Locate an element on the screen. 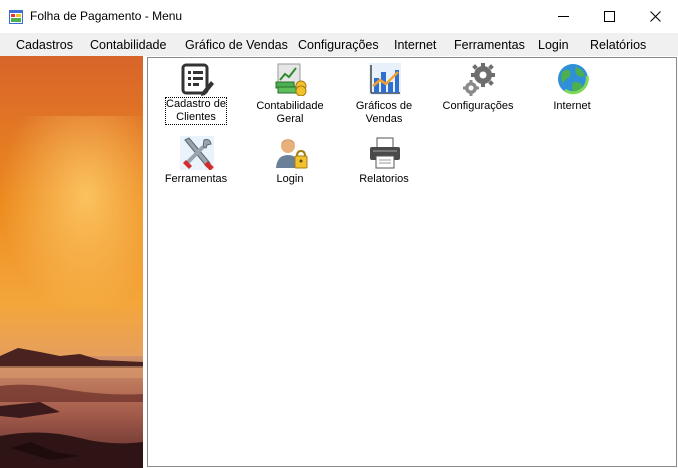 This screenshot has height=468, width=678. tile-contabilidade-geral: Contabilidade Geral is located at coordinates (290, 93).